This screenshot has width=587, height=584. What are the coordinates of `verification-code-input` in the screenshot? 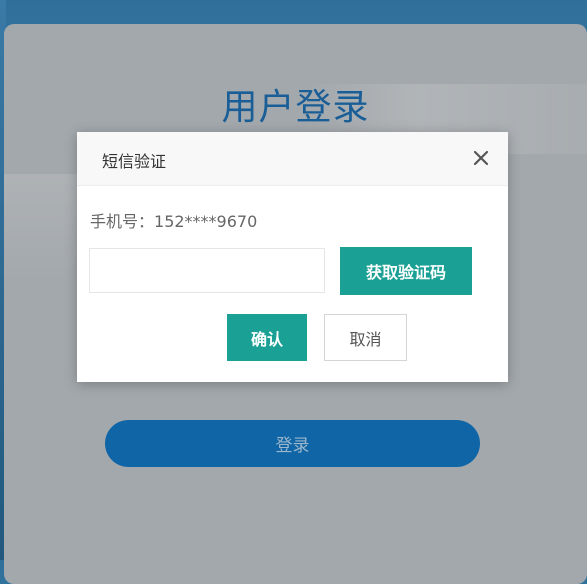 It's located at (207, 270).